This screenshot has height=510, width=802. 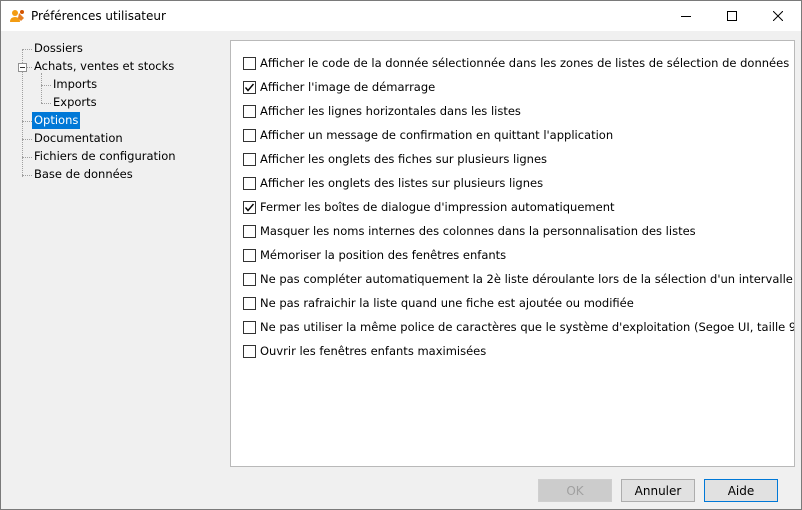 I want to click on tree-item-exports: Exports, so click(x=75, y=102).